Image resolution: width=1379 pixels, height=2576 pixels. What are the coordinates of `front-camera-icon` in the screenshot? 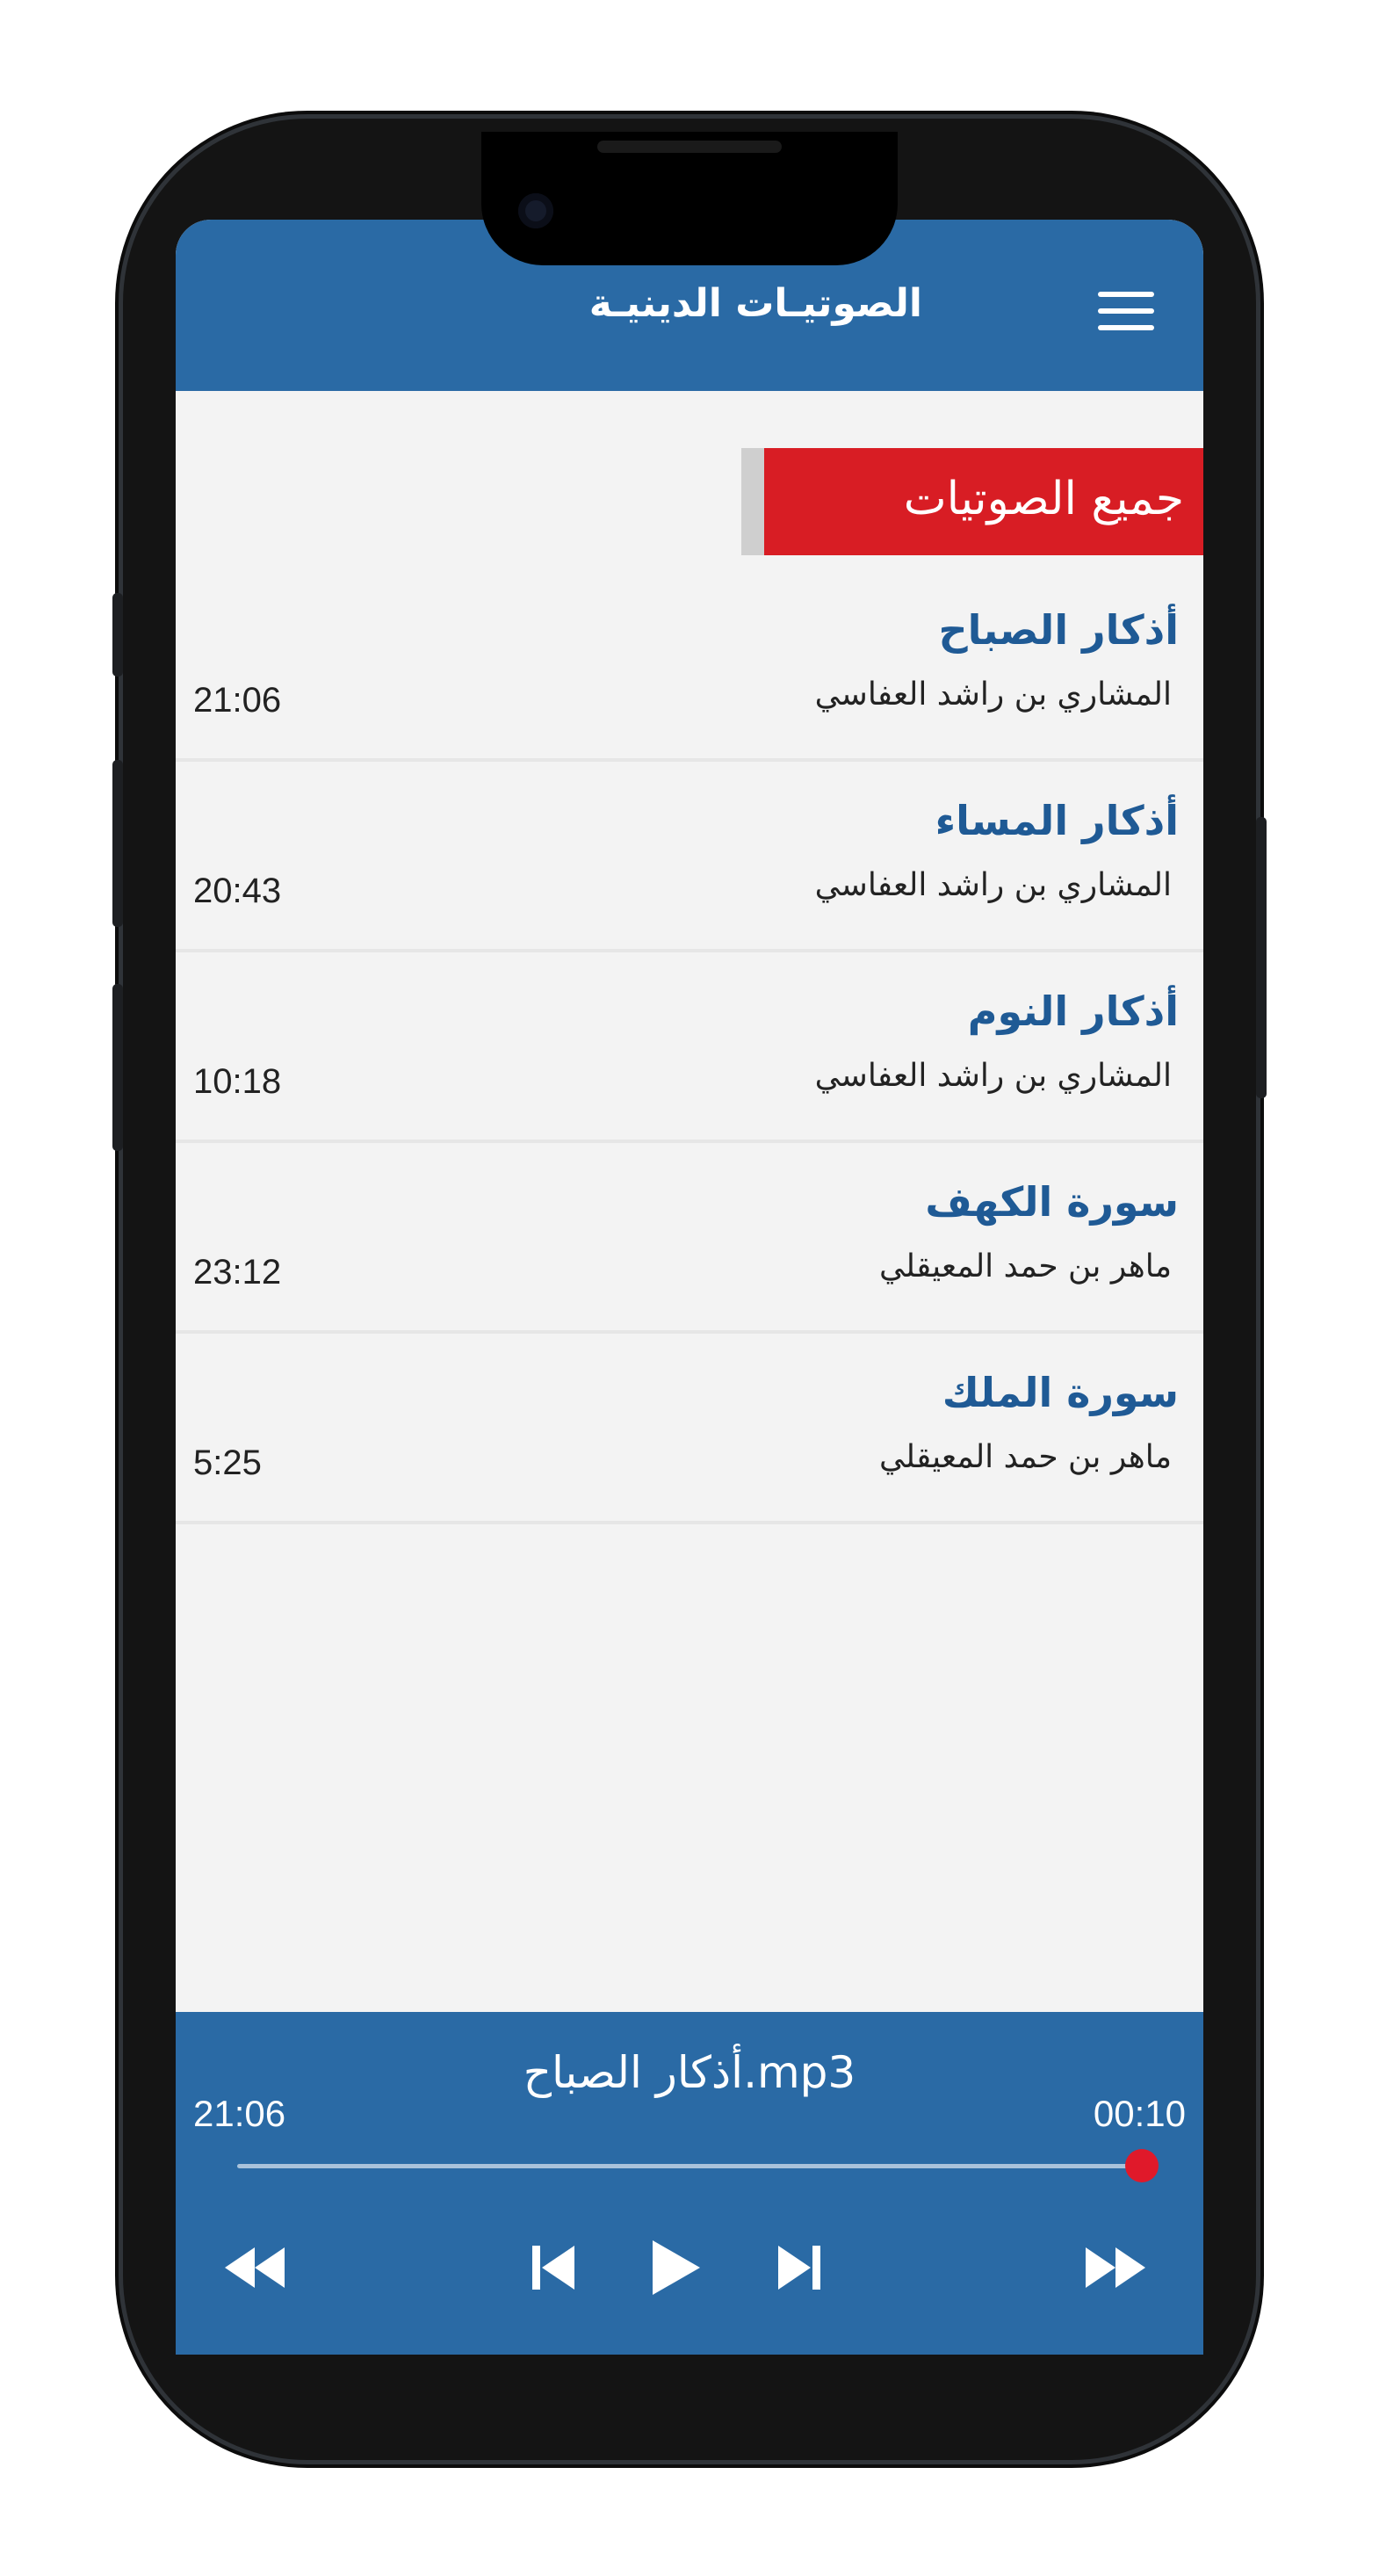 It's located at (535, 210).